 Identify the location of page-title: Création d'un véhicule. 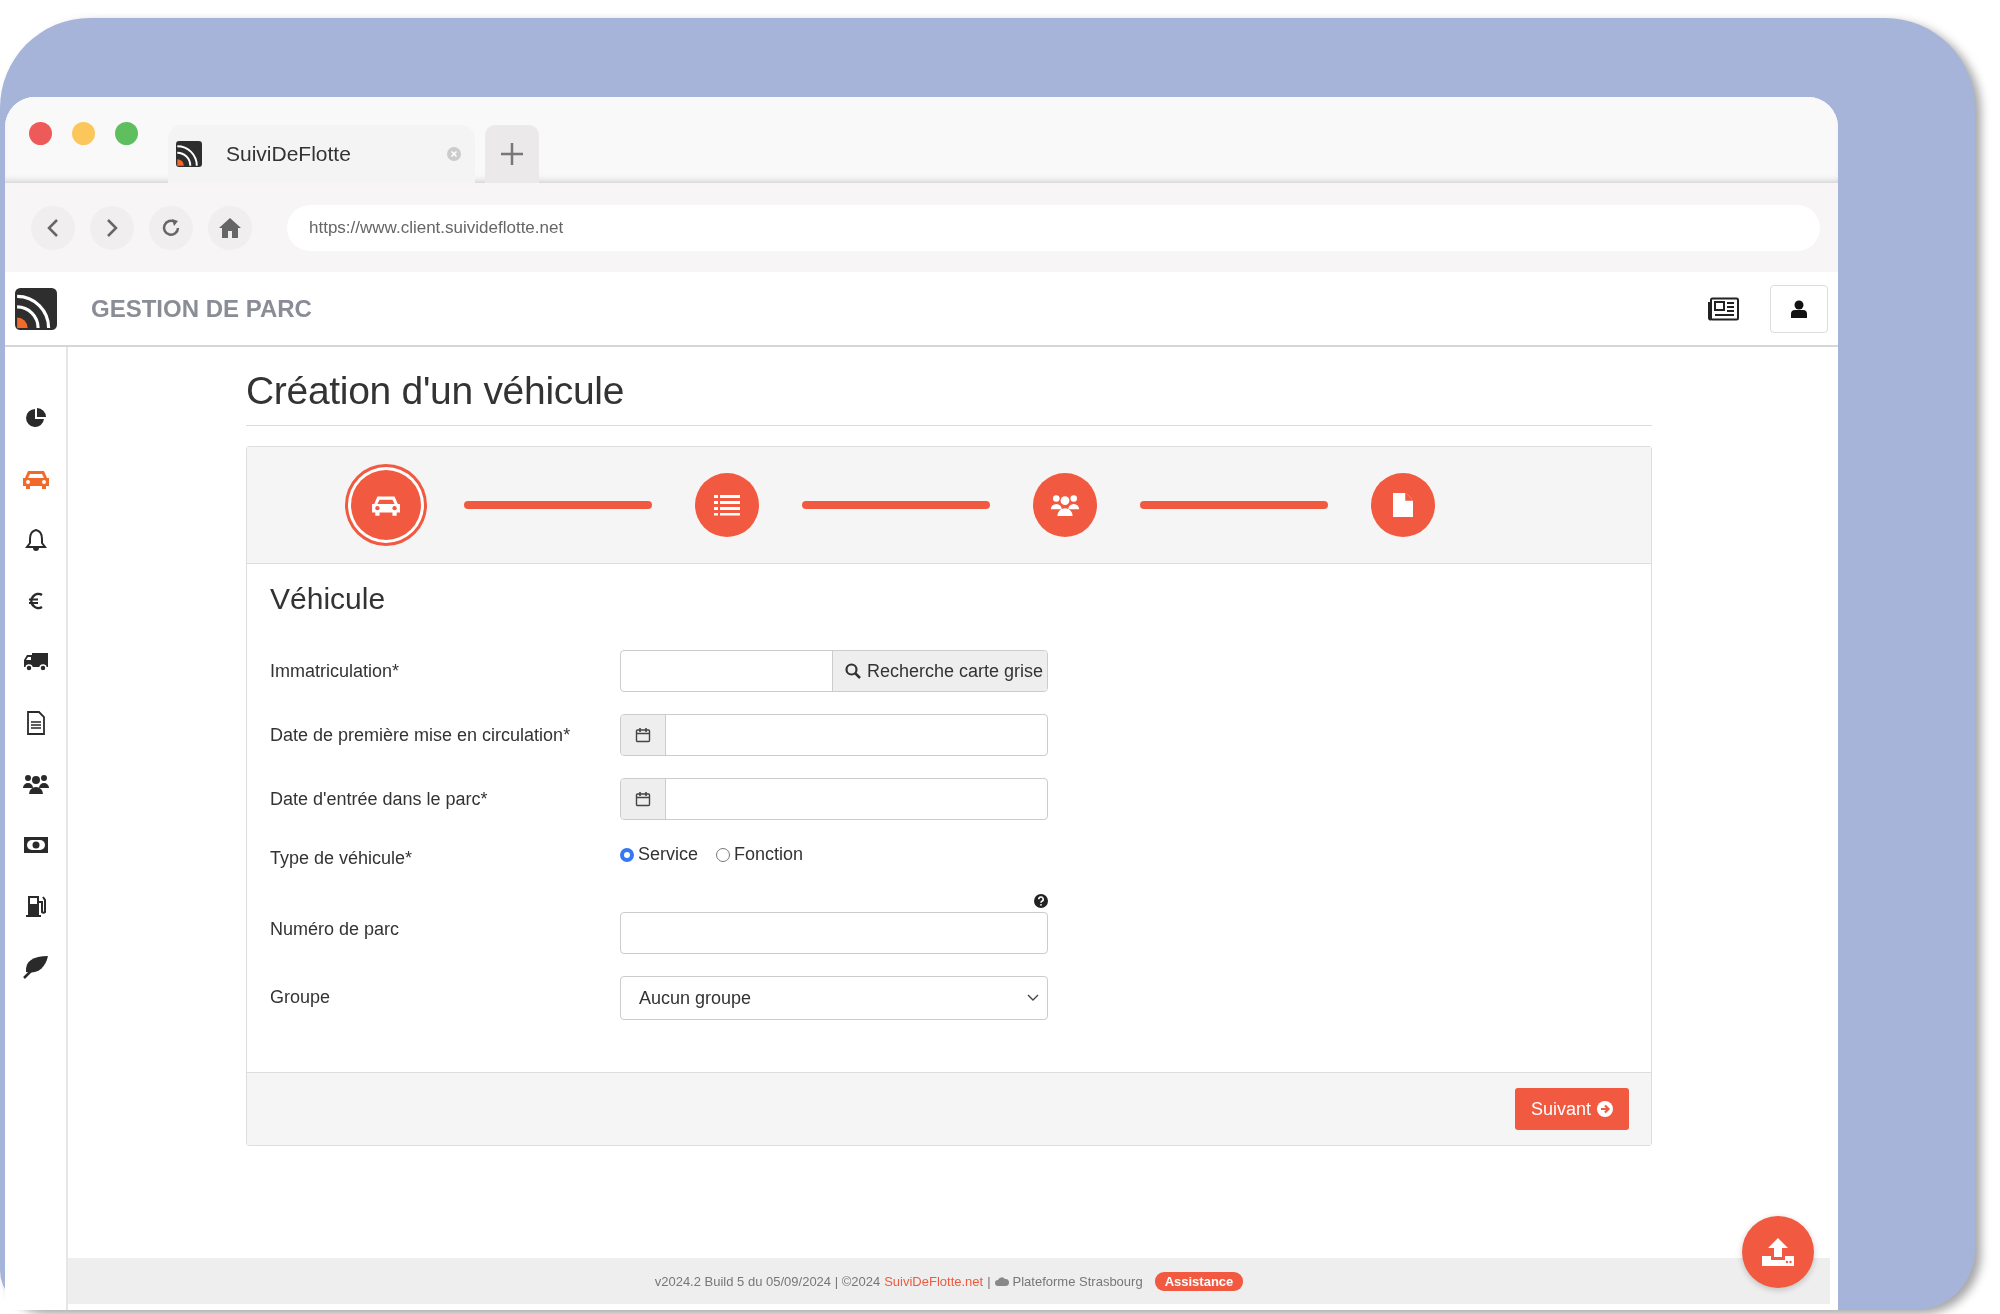
(949, 397).